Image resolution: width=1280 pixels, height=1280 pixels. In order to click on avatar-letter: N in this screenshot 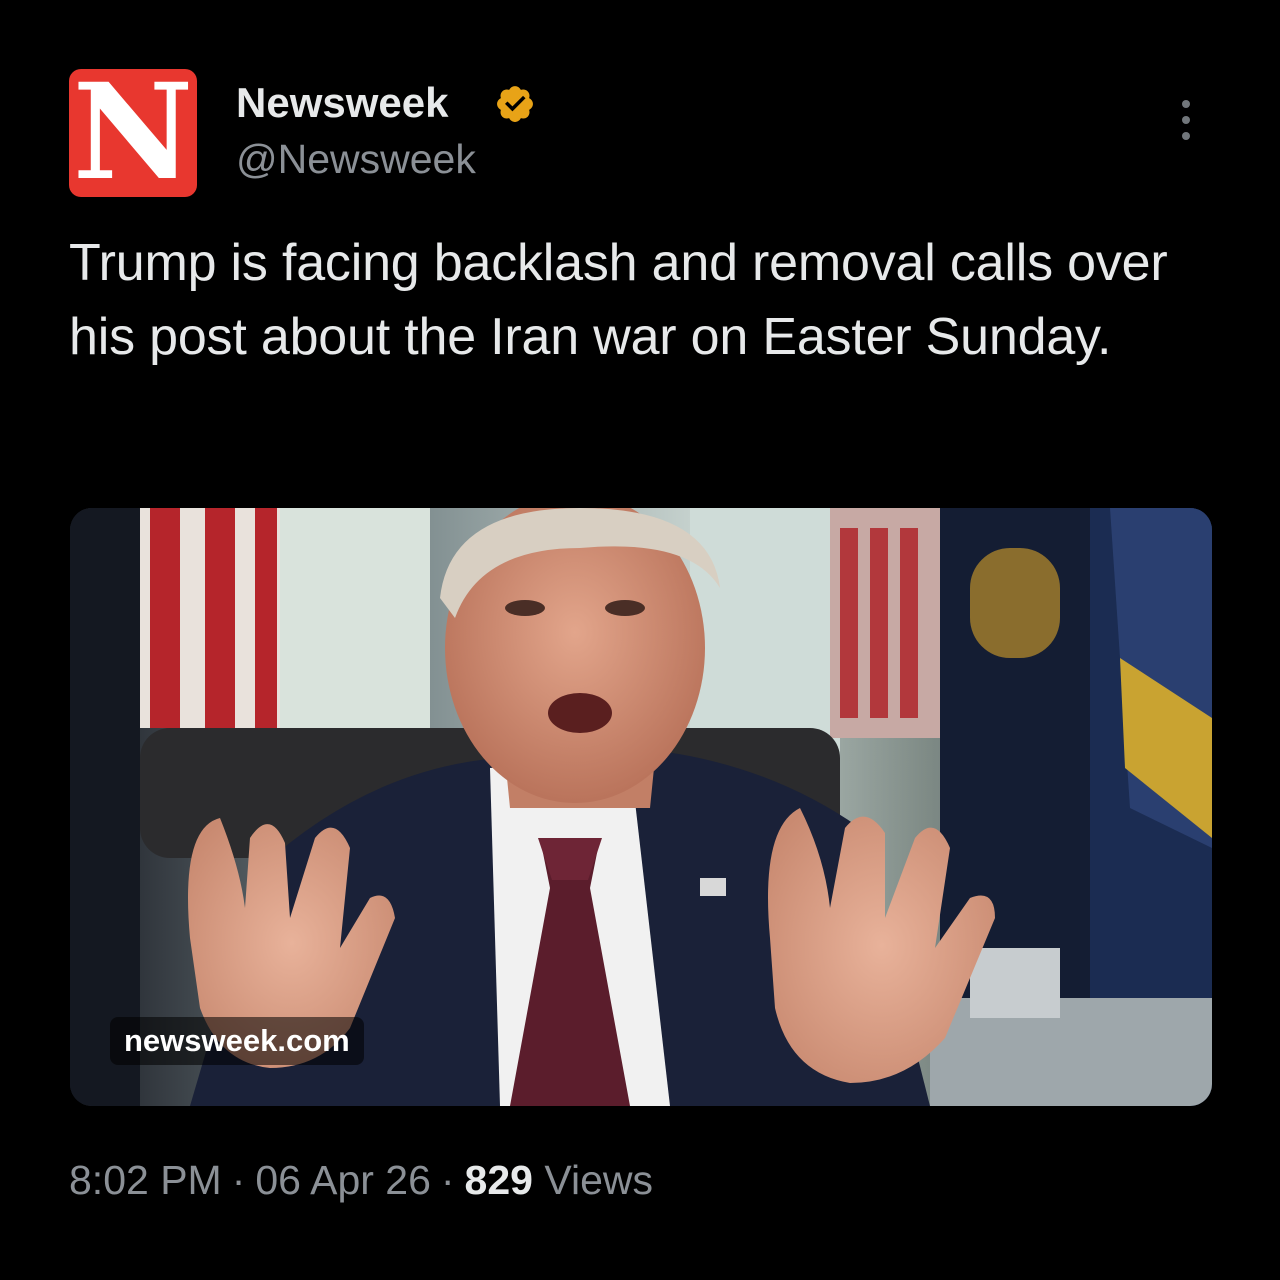, I will do `click(133, 133)`.